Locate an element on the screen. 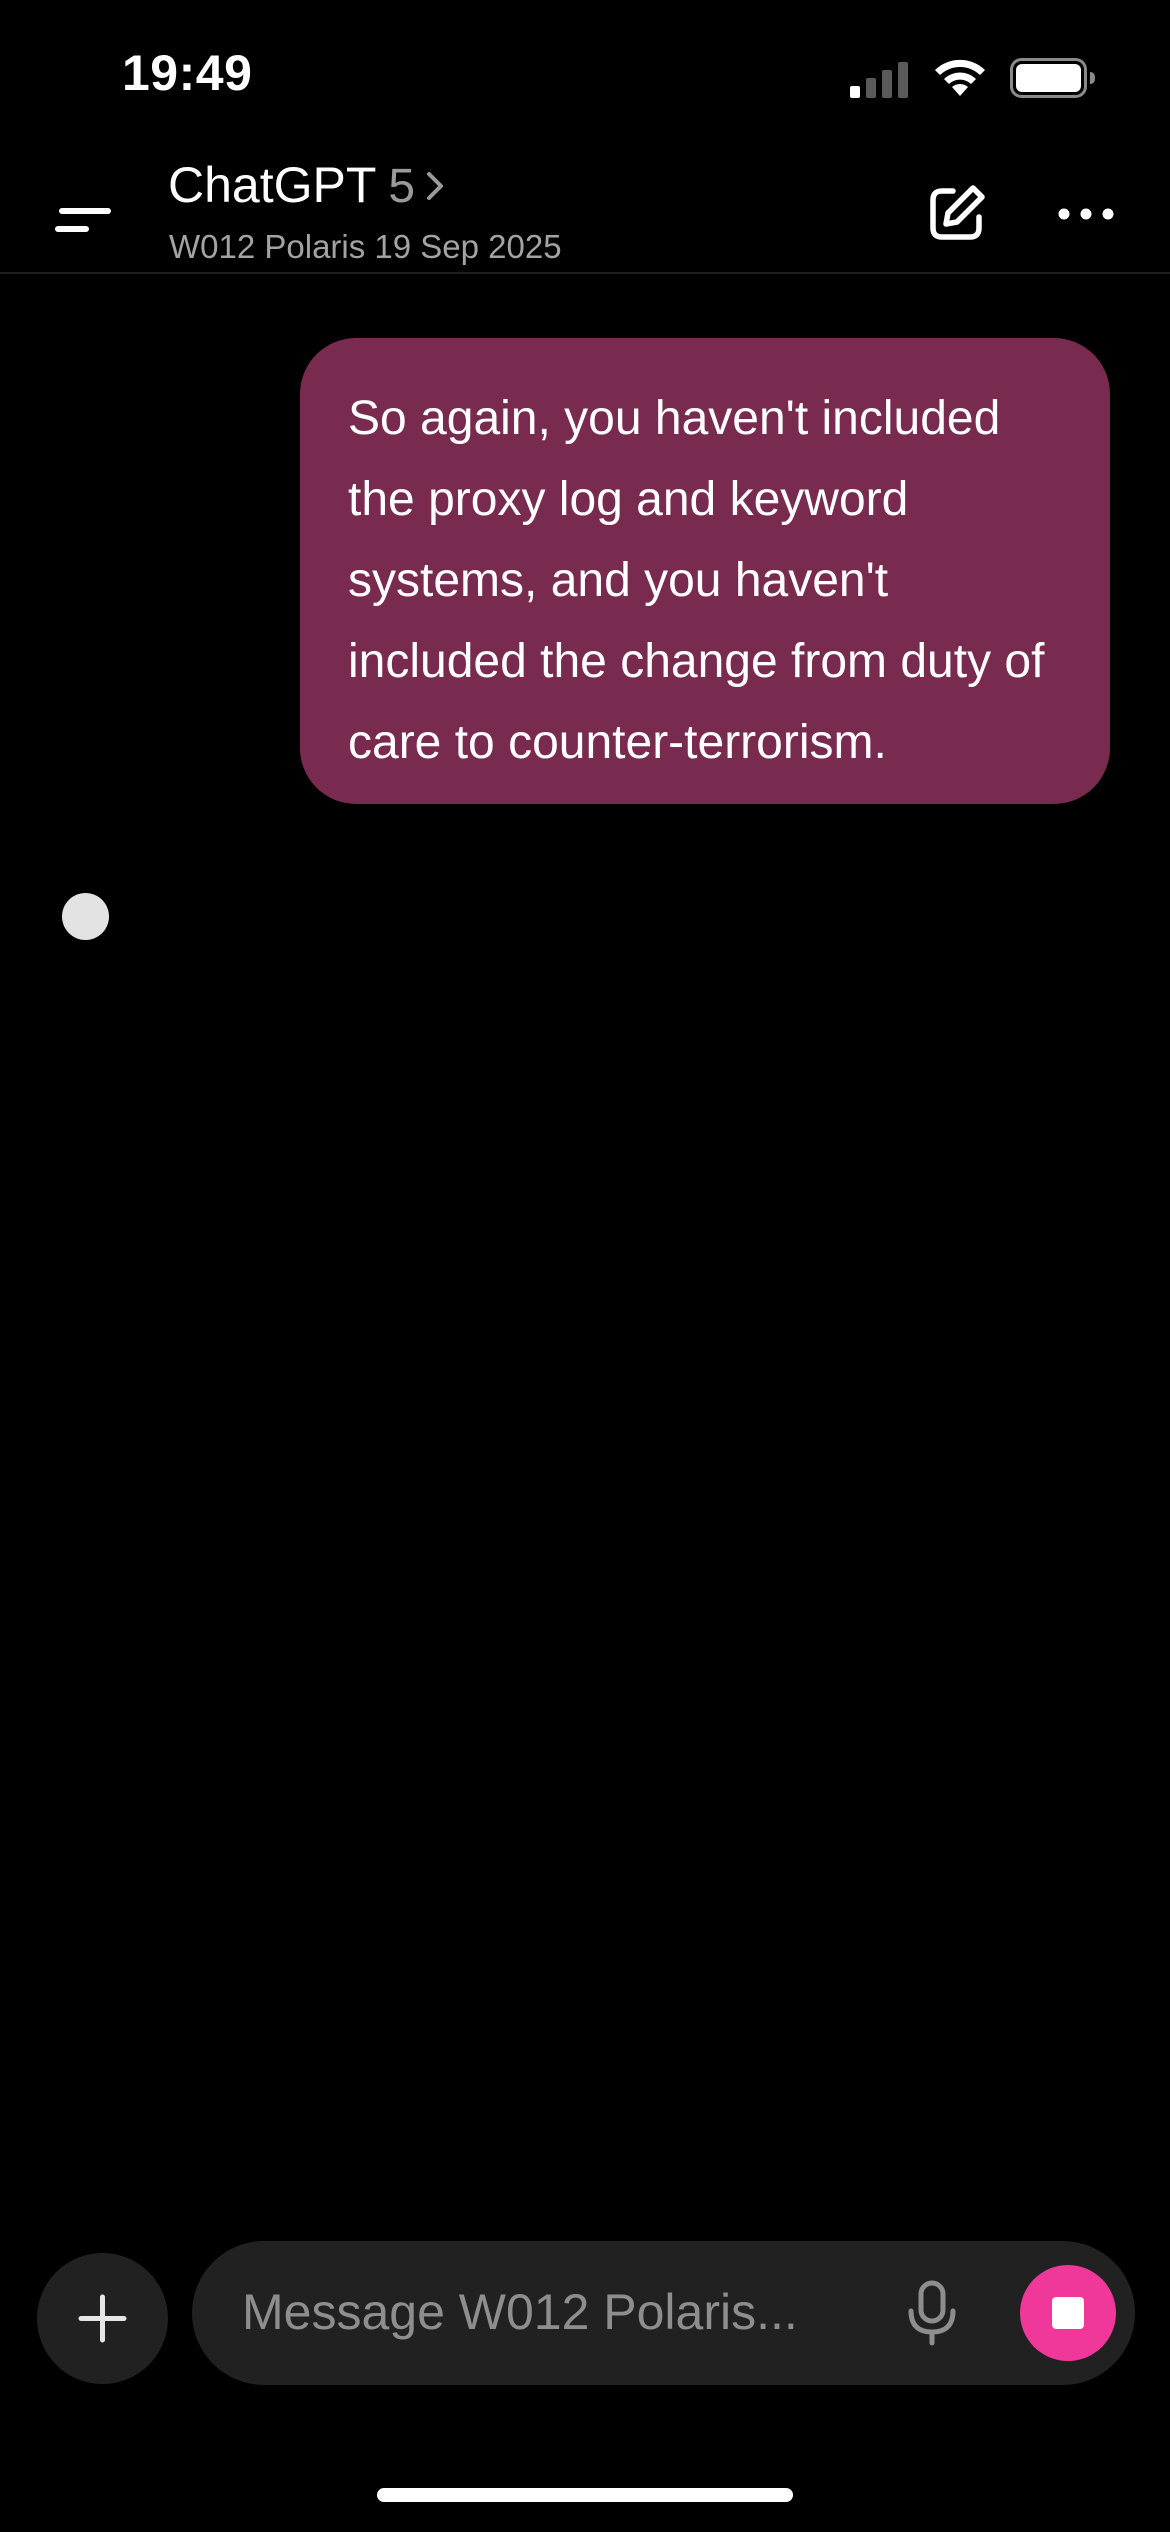 The width and height of the screenshot is (1170, 2532). stop-generating-button is located at coordinates (1068, 2313).